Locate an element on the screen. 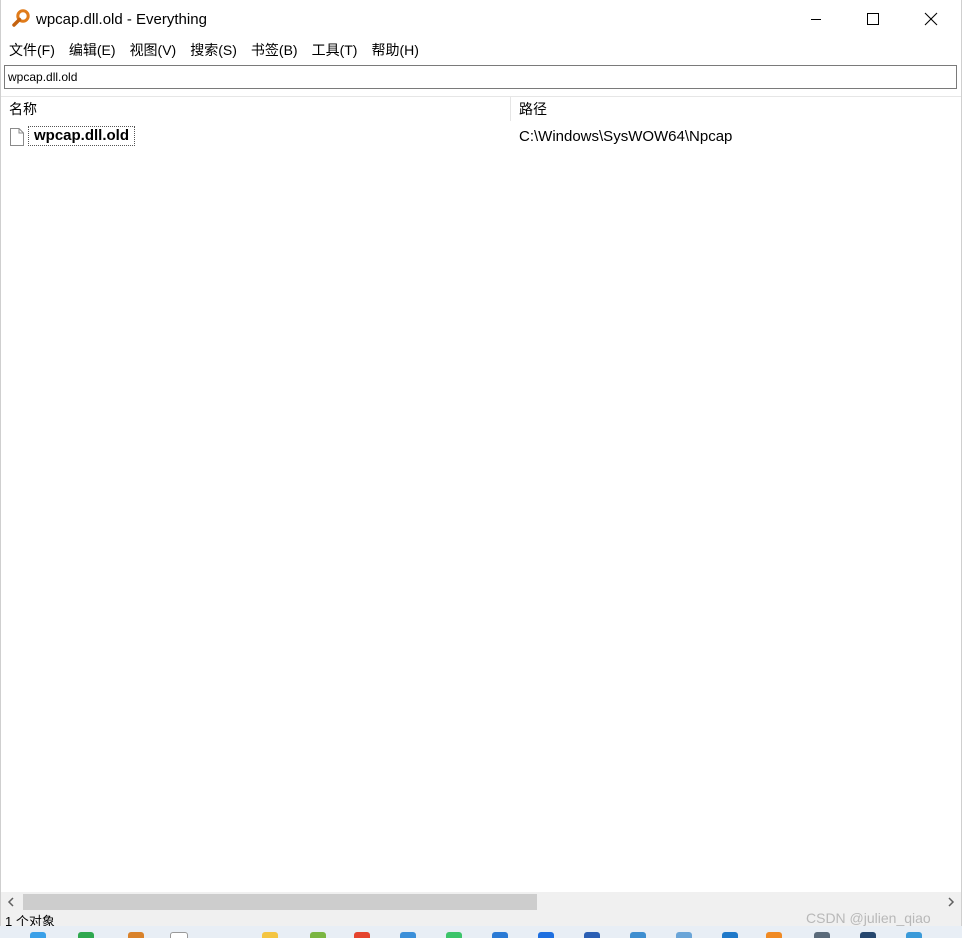 This screenshot has width=962, height=938. column-header-path: 路径 is located at coordinates (736, 109).